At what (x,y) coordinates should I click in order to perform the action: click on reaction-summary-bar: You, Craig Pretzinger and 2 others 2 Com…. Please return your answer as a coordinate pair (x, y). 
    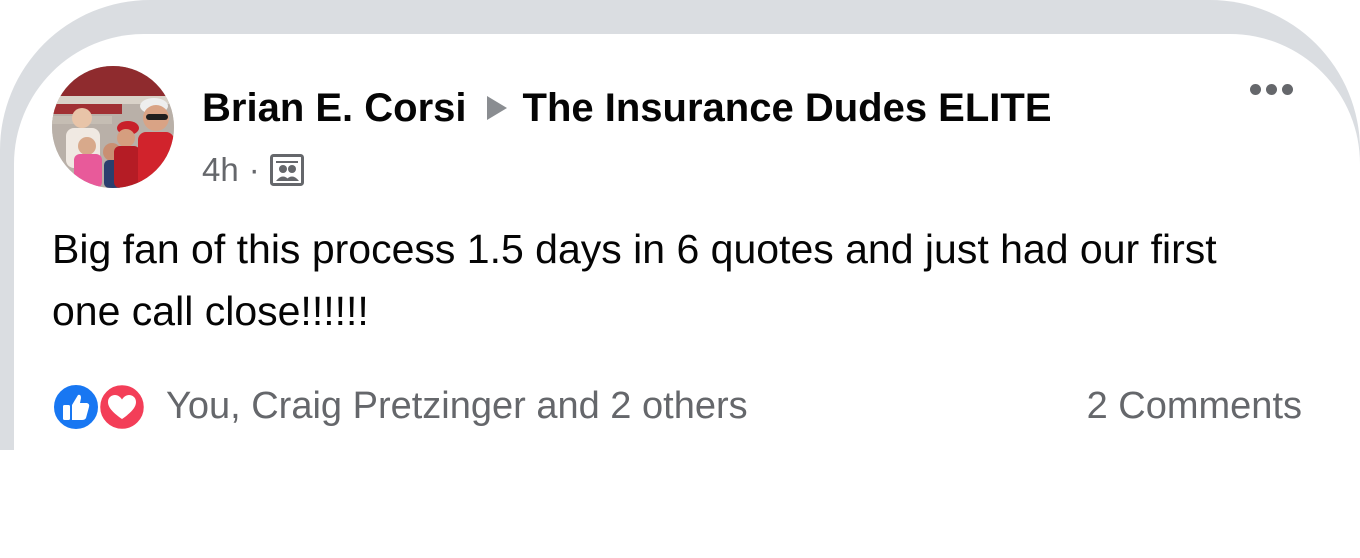
    Looking at the image, I should click on (677, 406).